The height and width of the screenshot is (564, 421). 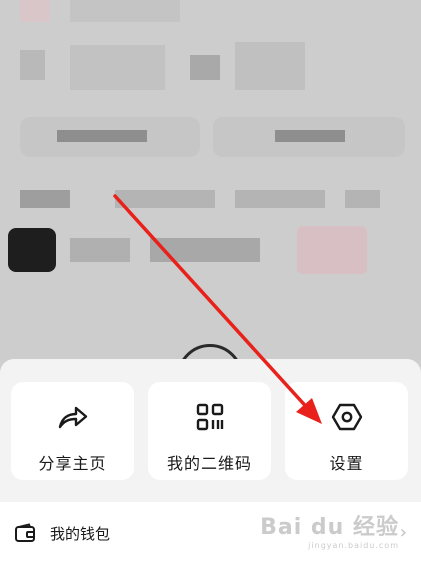 What do you see at coordinates (73, 417) in the screenshot?
I see `share-arrow-icon` at bounding box center [73, 417].